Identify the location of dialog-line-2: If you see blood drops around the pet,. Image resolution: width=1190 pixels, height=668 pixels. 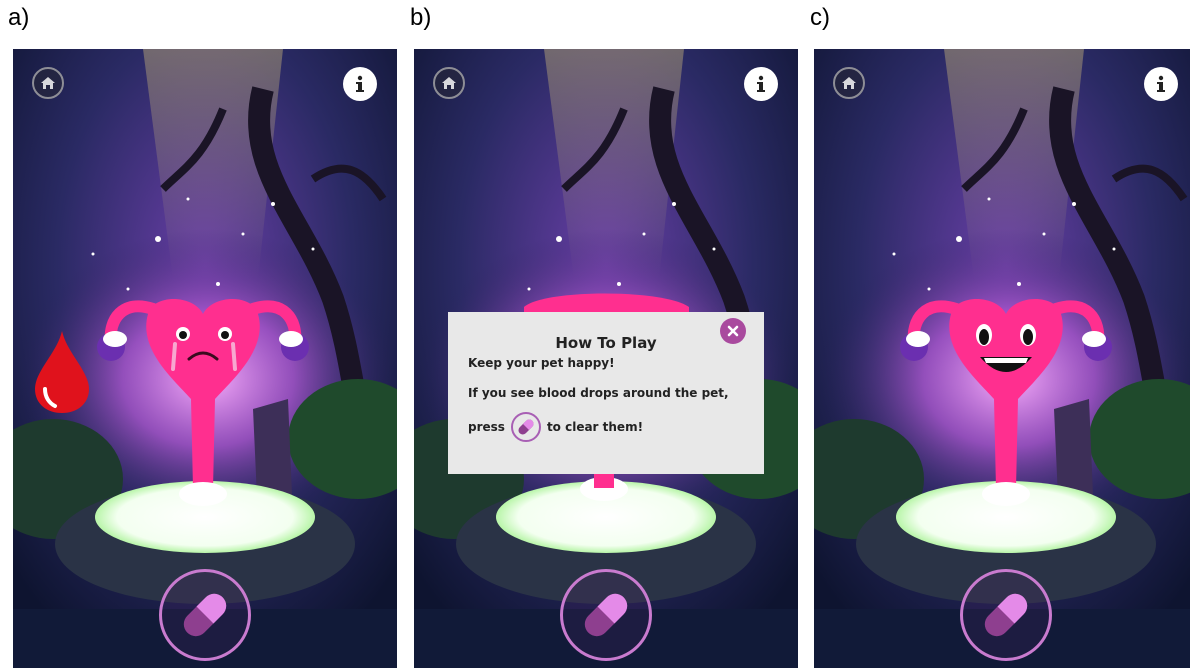
(598, 393).